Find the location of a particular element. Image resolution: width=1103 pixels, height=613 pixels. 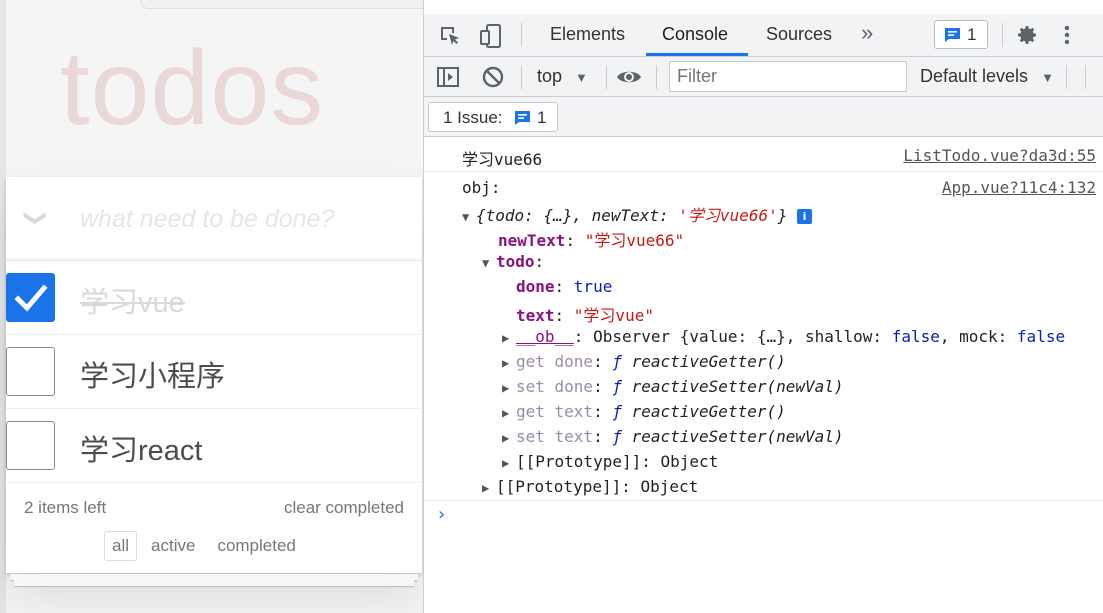

object-summary: {todo: {…}, newText: is located at coordinates (577, 215).